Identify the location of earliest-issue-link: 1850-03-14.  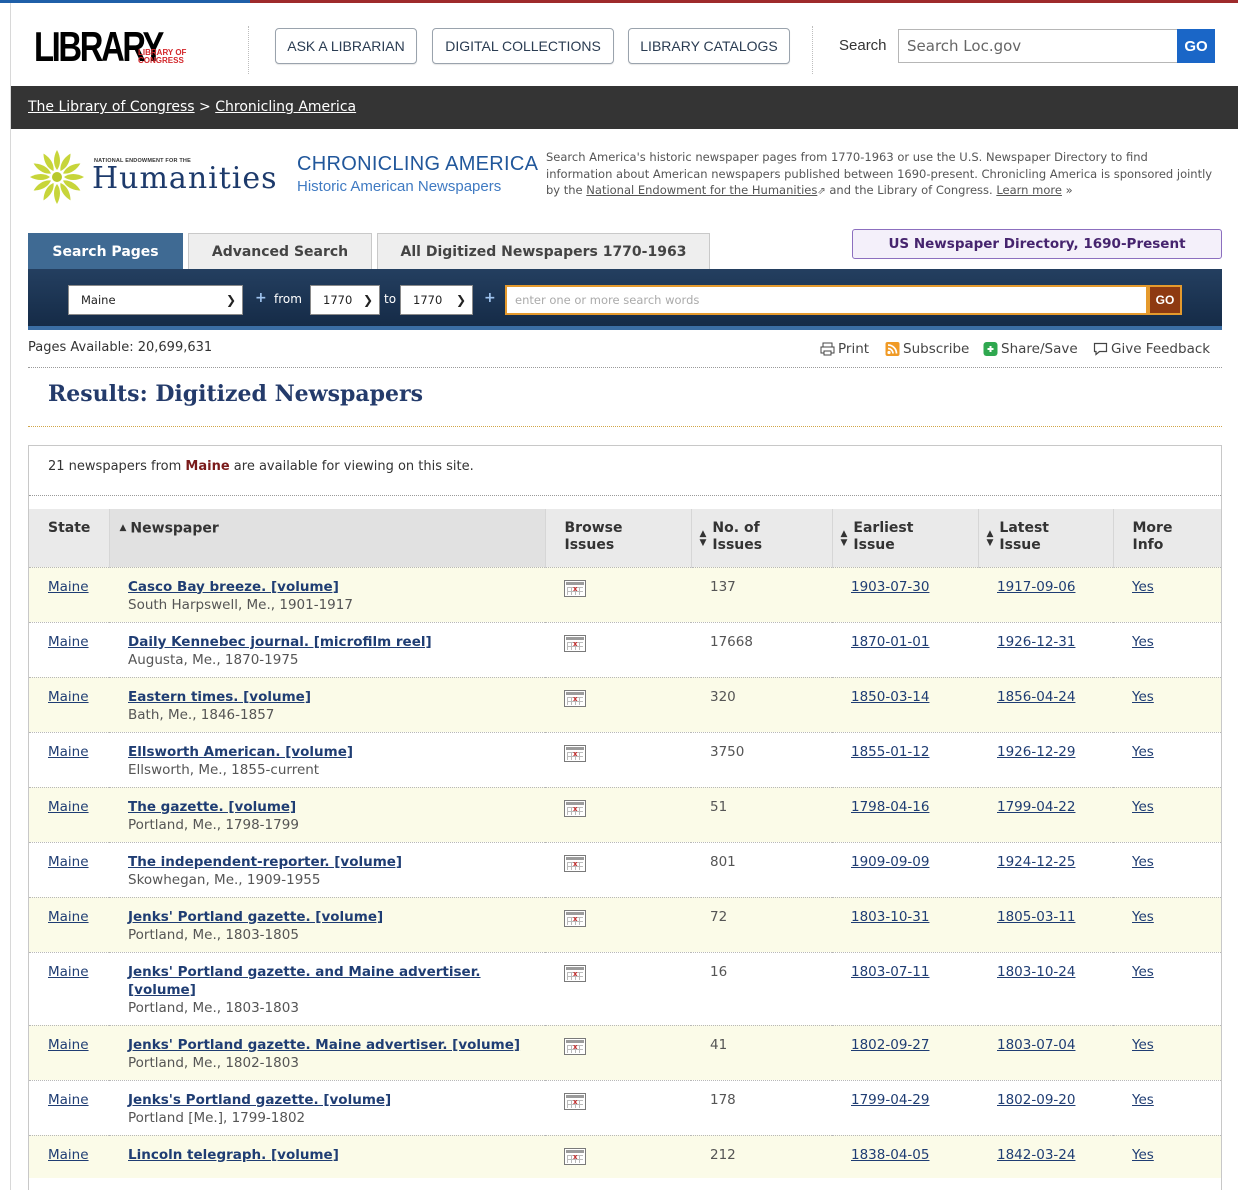
(890, 697).